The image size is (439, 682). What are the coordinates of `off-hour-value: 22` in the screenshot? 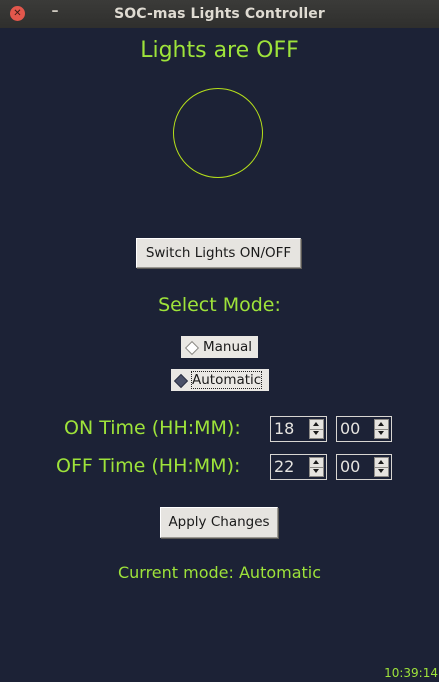 It's located at (284, 467).